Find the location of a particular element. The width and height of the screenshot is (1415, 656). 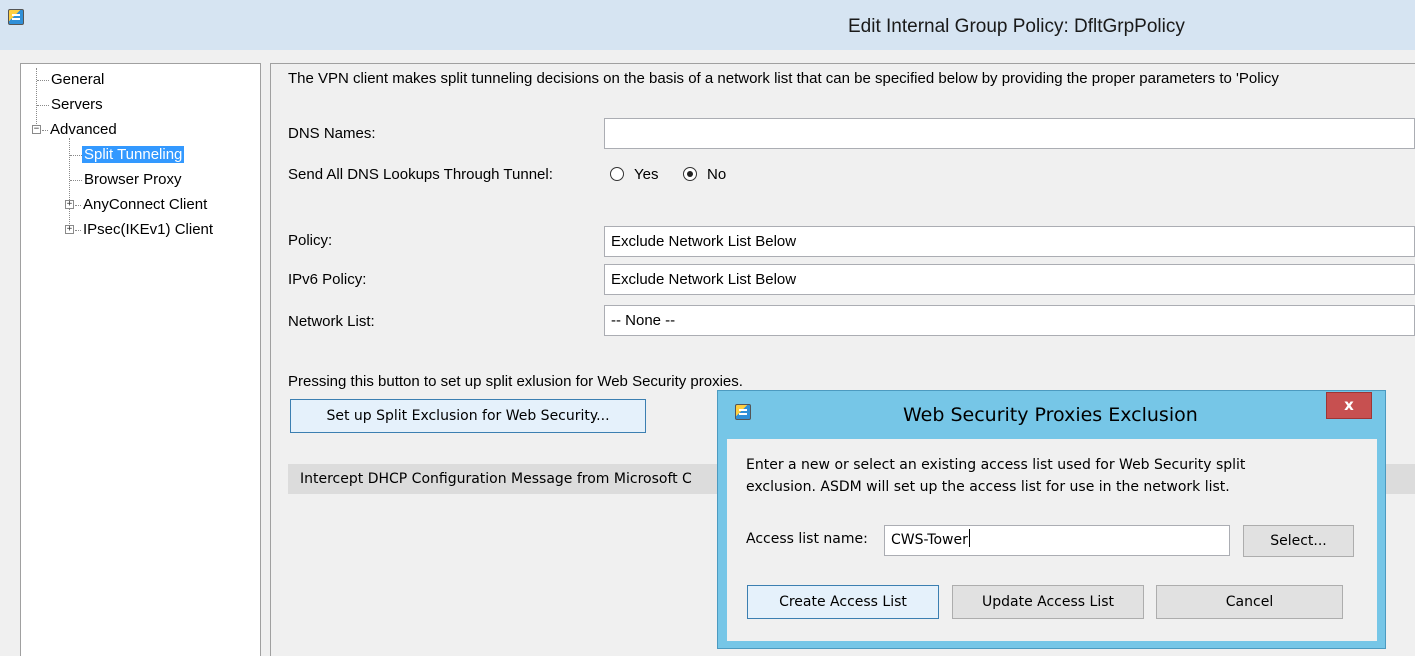

network-list-select: -- None -- is located at coordinates (1009, 320).